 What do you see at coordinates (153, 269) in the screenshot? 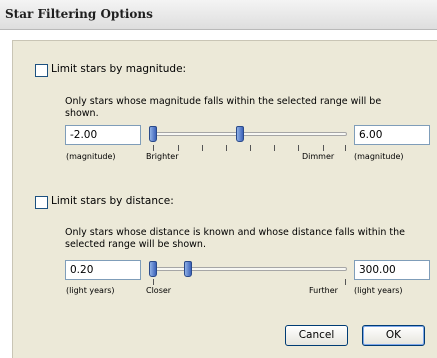
I see `distance-min-thumb-icon` at bounding box center [153, 269].